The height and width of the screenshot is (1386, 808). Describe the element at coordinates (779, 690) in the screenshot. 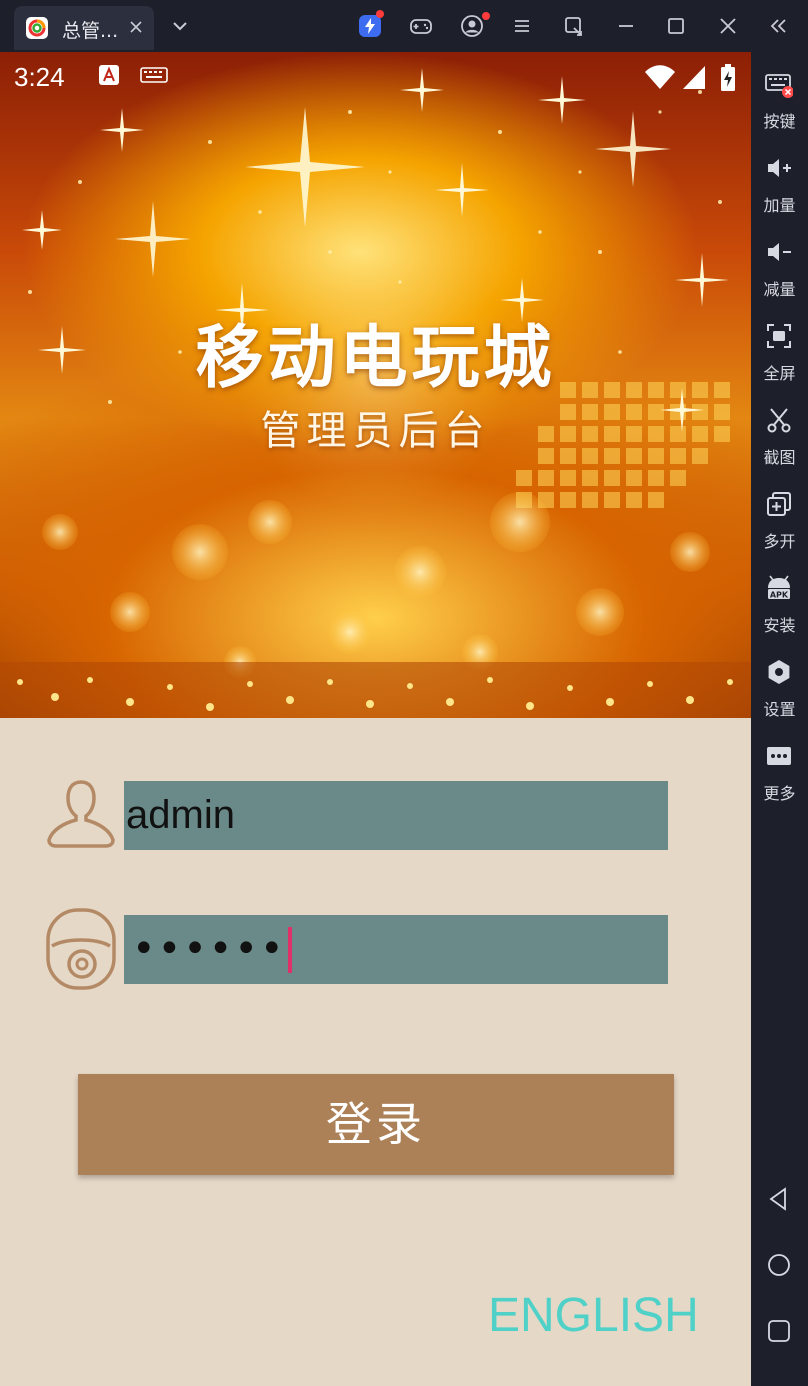

I see `sidebar-item-settings: 设置` at that location.